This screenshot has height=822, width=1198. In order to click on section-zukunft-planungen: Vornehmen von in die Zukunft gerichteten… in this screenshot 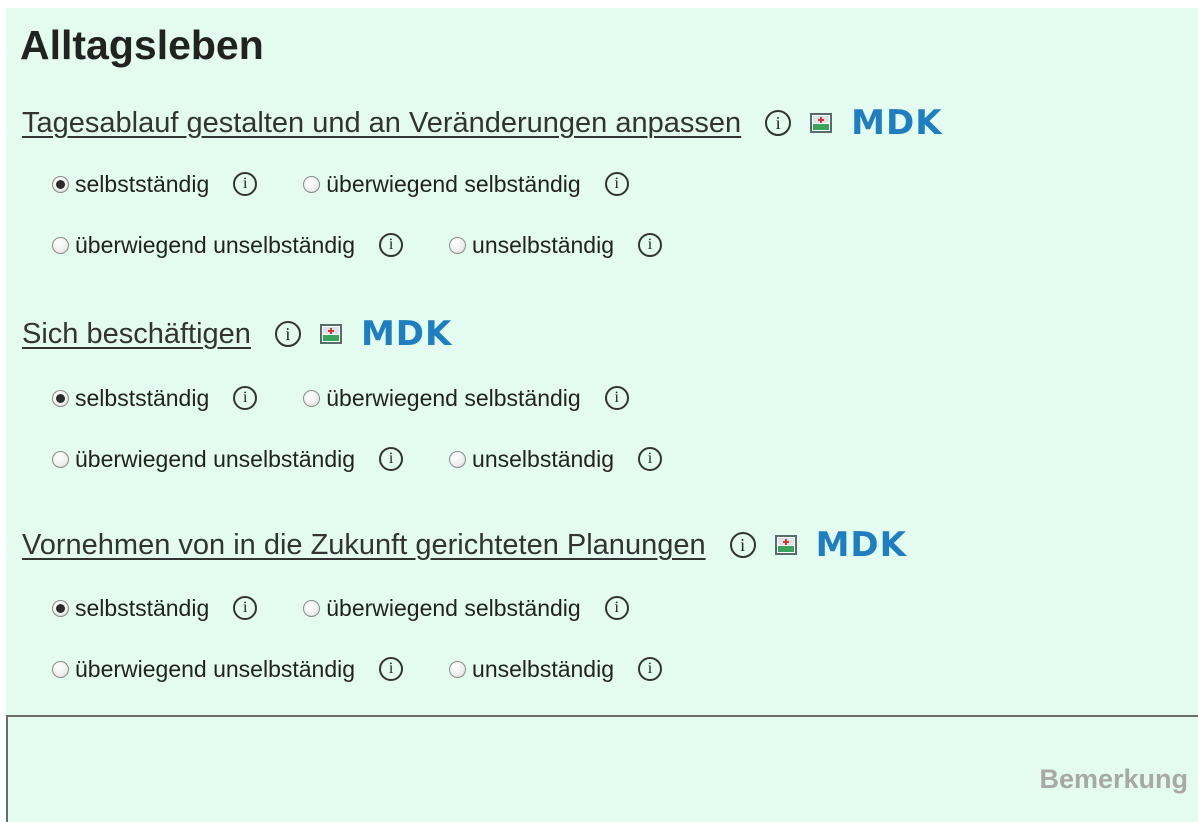, I will do `click(464, 607)`.